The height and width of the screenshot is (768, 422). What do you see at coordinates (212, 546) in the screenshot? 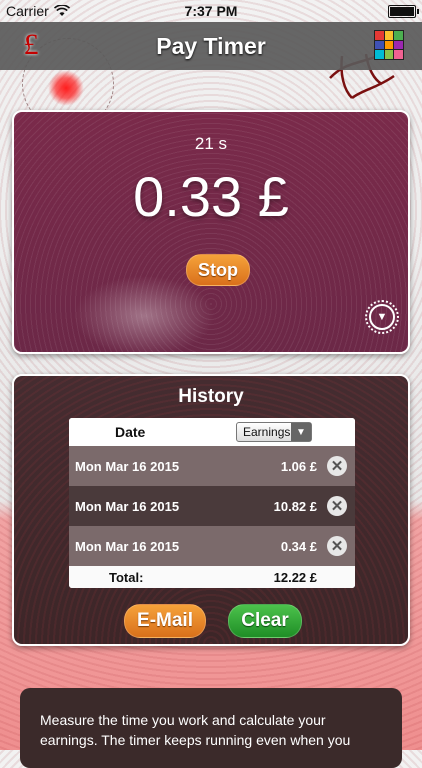
I see `table-row: Mon Mar 16 2015 0.34 £ ✕` at bounding box center [212, 546].